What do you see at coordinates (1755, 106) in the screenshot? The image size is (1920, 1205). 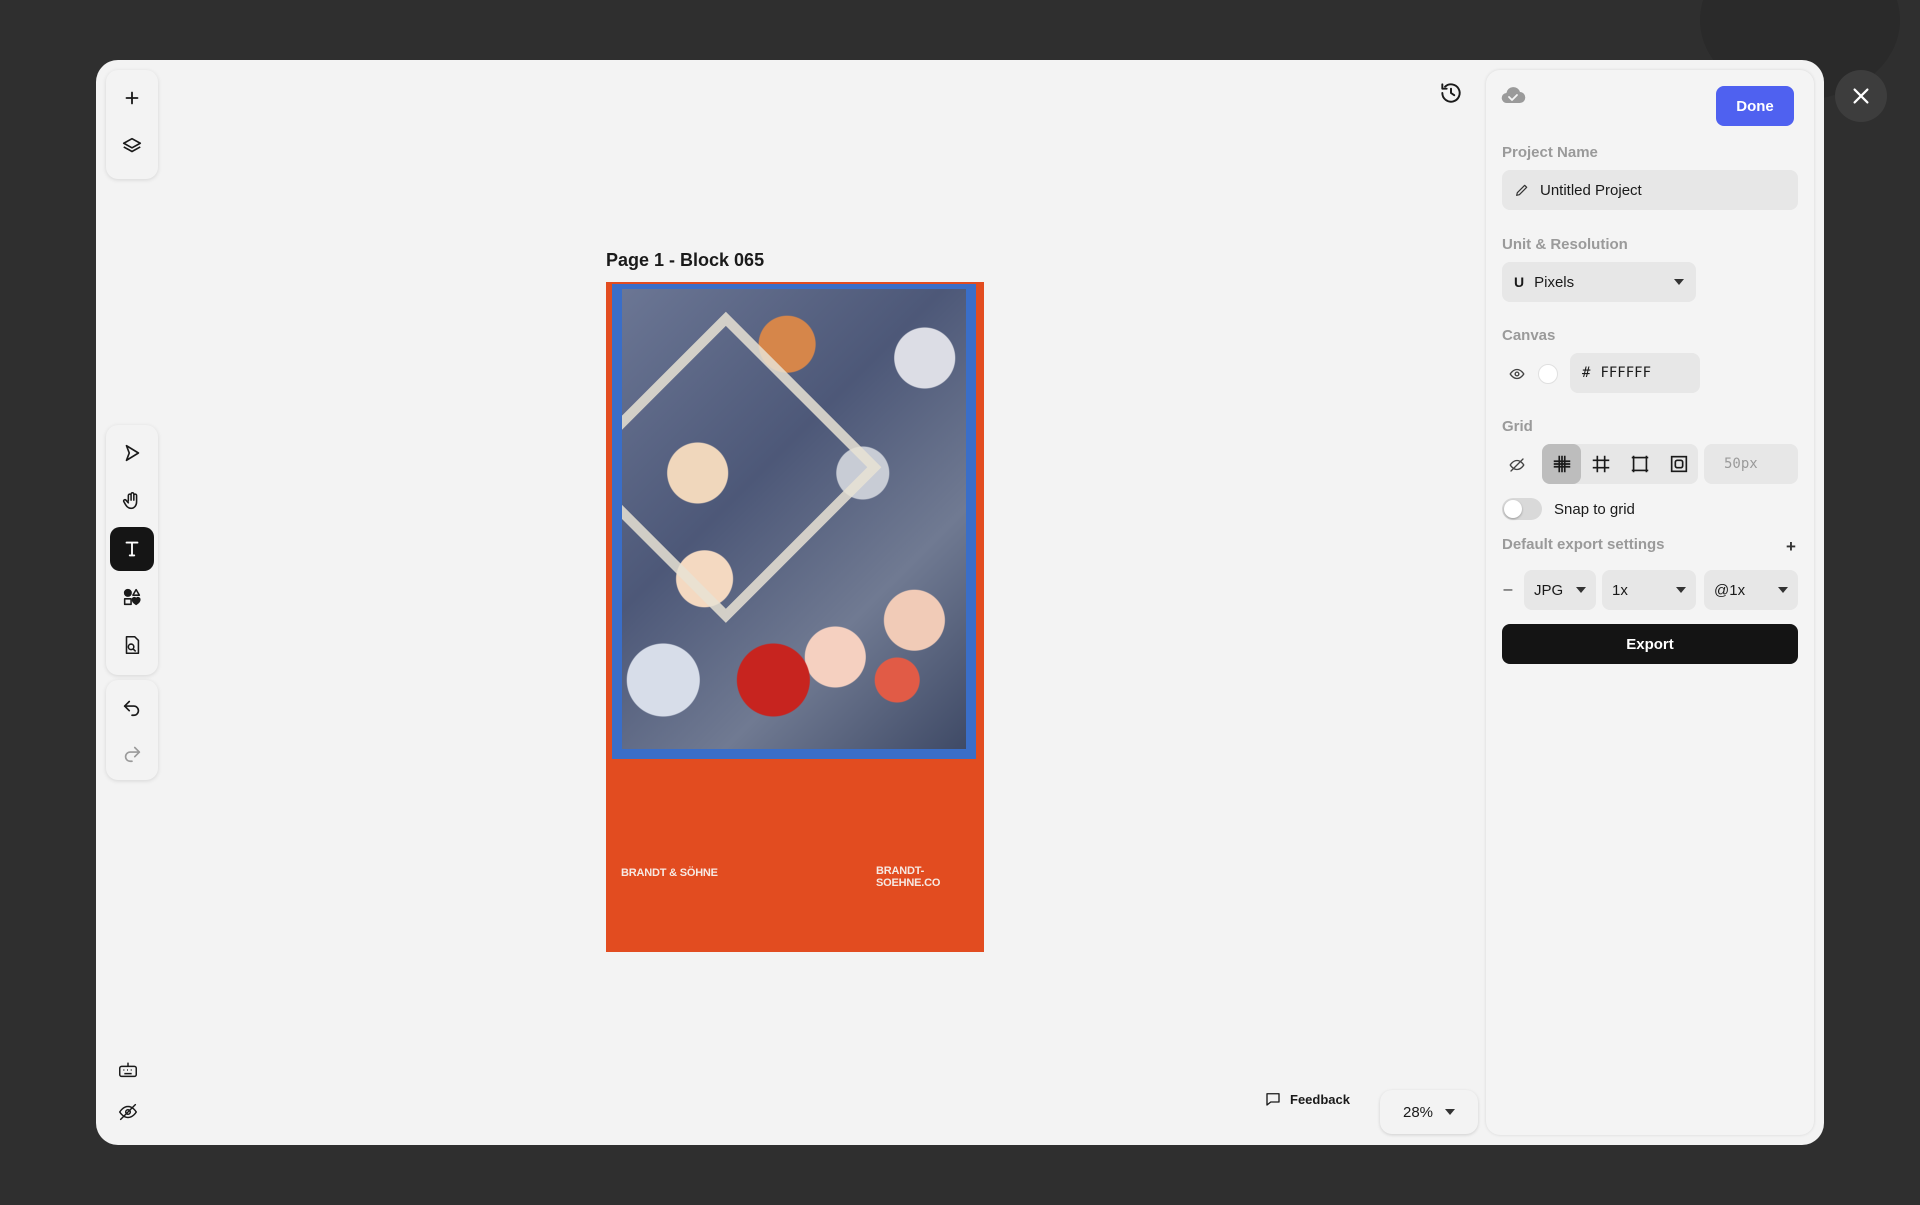 I see `done-button: Done` at bounding box center [1755, 106].